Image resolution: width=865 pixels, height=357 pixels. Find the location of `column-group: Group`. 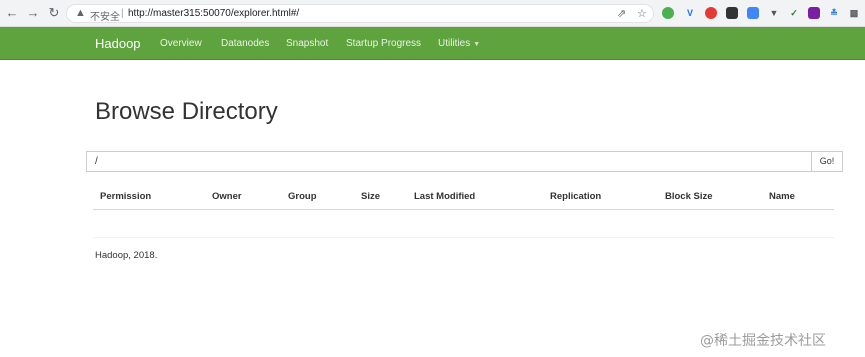

column-group: Group is located at coordinates (302, 196).